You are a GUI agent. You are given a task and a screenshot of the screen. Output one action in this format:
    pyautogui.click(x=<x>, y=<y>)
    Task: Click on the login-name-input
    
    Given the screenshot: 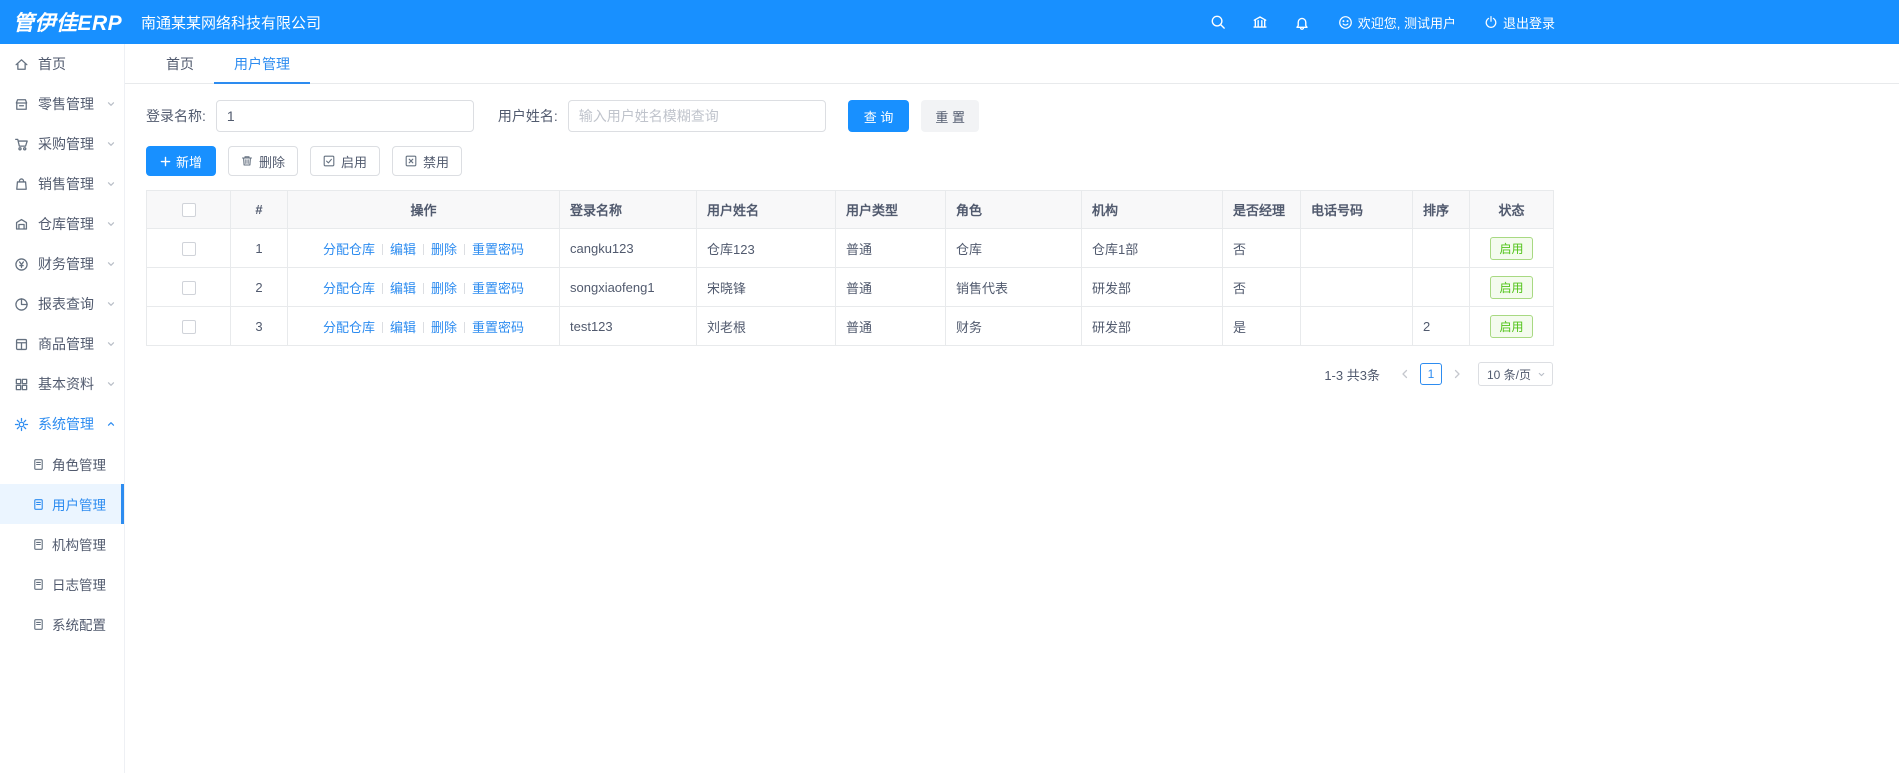 What is the action you would take?
    pyautogui.click(x=344, y=116)
    